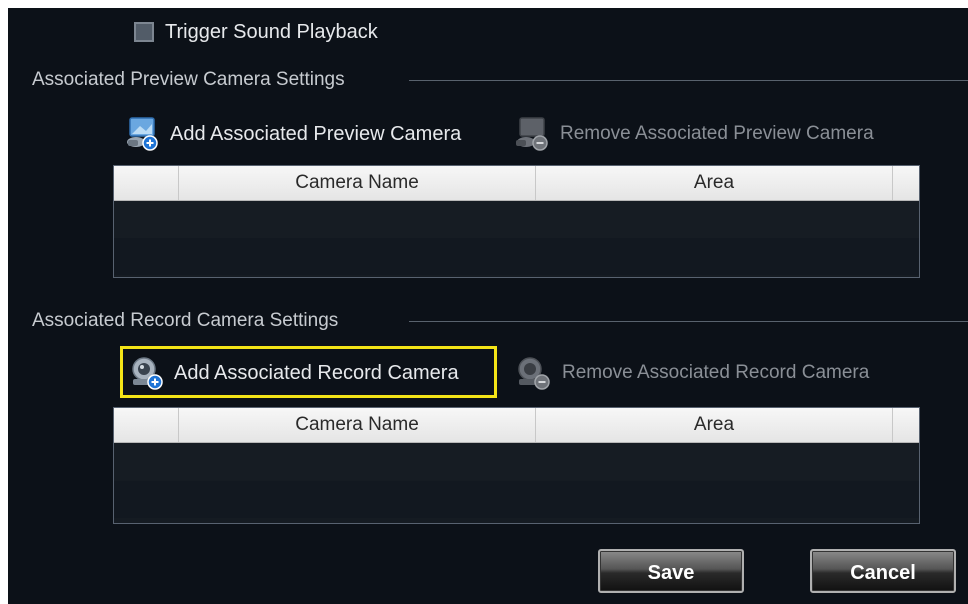  I want to click on preview-section-divider, so click(688, 80).